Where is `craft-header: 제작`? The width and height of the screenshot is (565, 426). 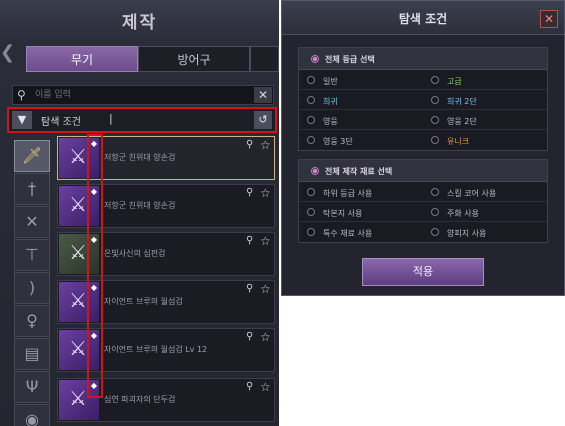
craft-header: 제작 is located at coordinates (139, 22).